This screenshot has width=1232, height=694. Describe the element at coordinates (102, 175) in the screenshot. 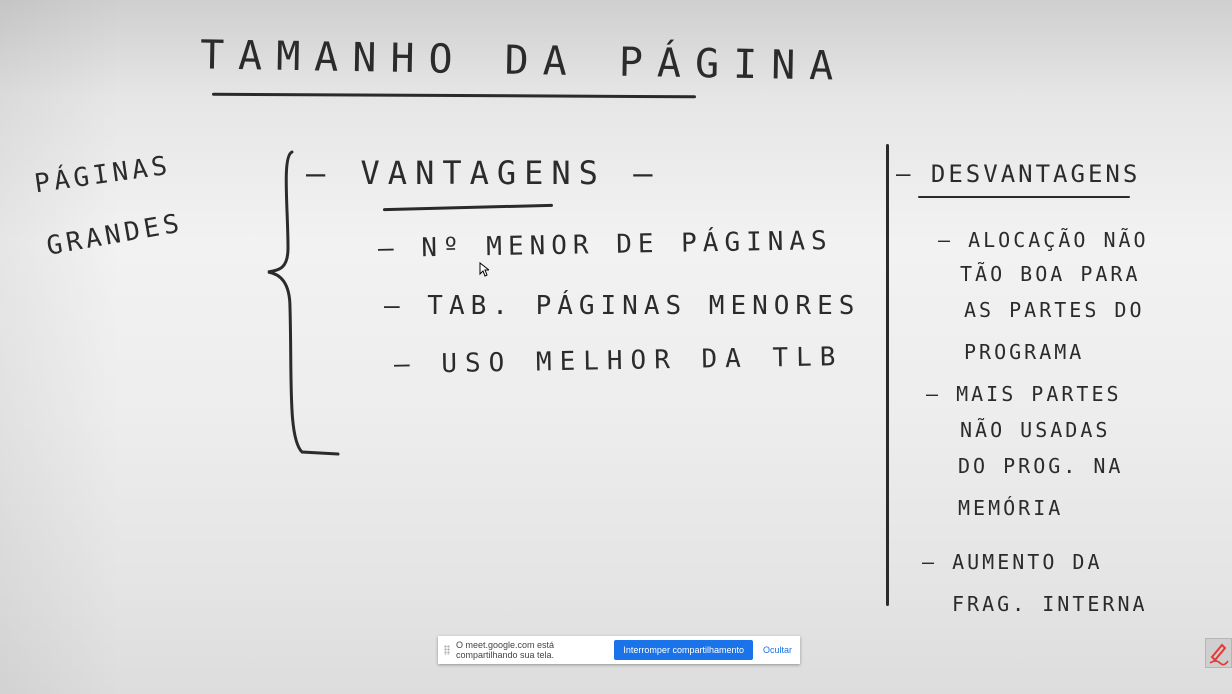

I see `left-label-line-1: PÁGINAS` at that location.